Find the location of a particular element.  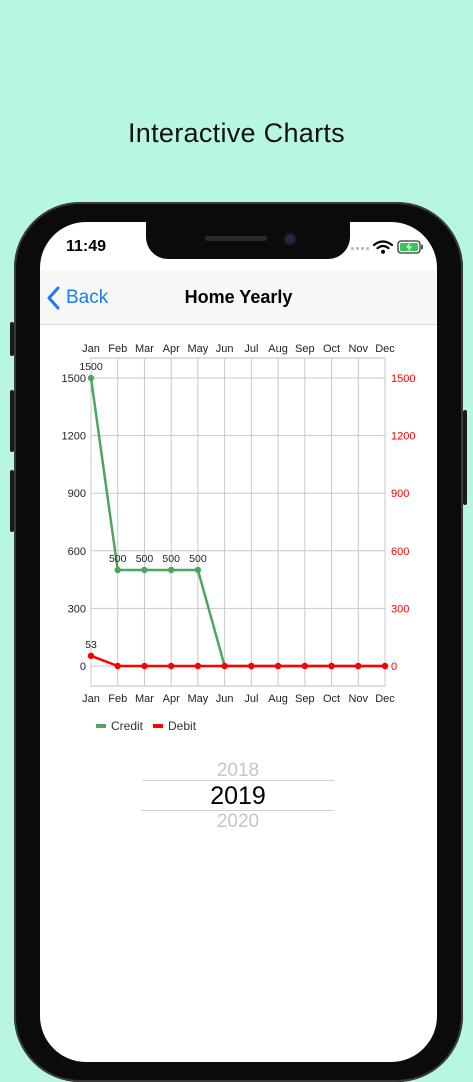

y-tick-label-left: 0 is located at coordinates (83, 667).